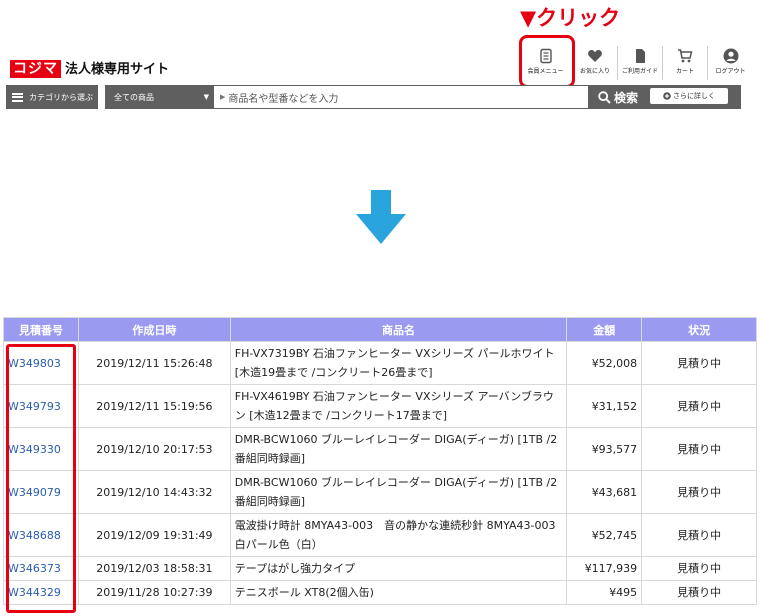 The height and width of the screenshot is (616, 762). Describe the element at coordinates (730, 71) in the screenshot. I see `nav-logout-label: ログアウト` at that location.